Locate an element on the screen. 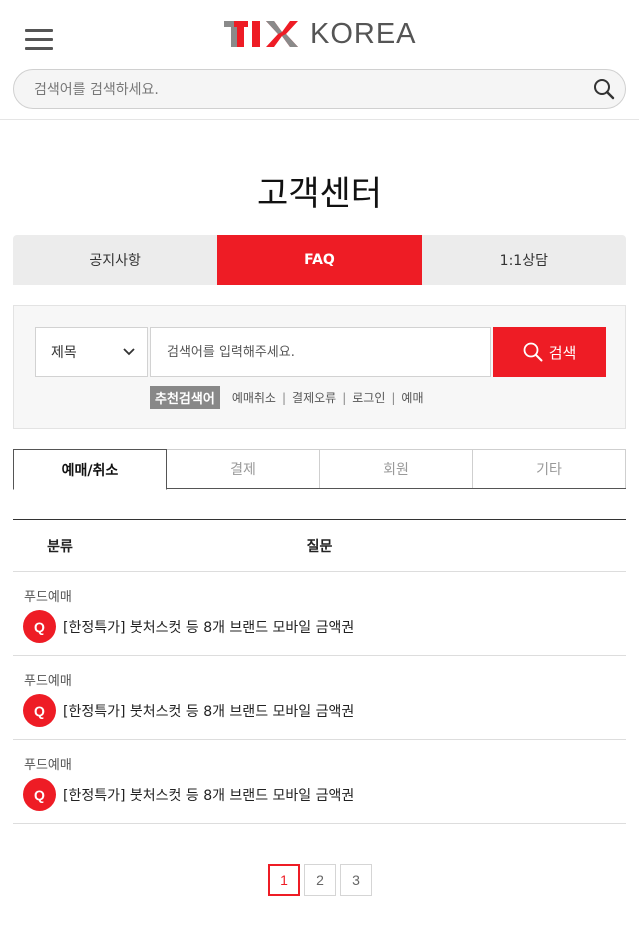 This screenshot has width=639, height=940. keyword-link: 로그인 is located at coordinates (368, 397).